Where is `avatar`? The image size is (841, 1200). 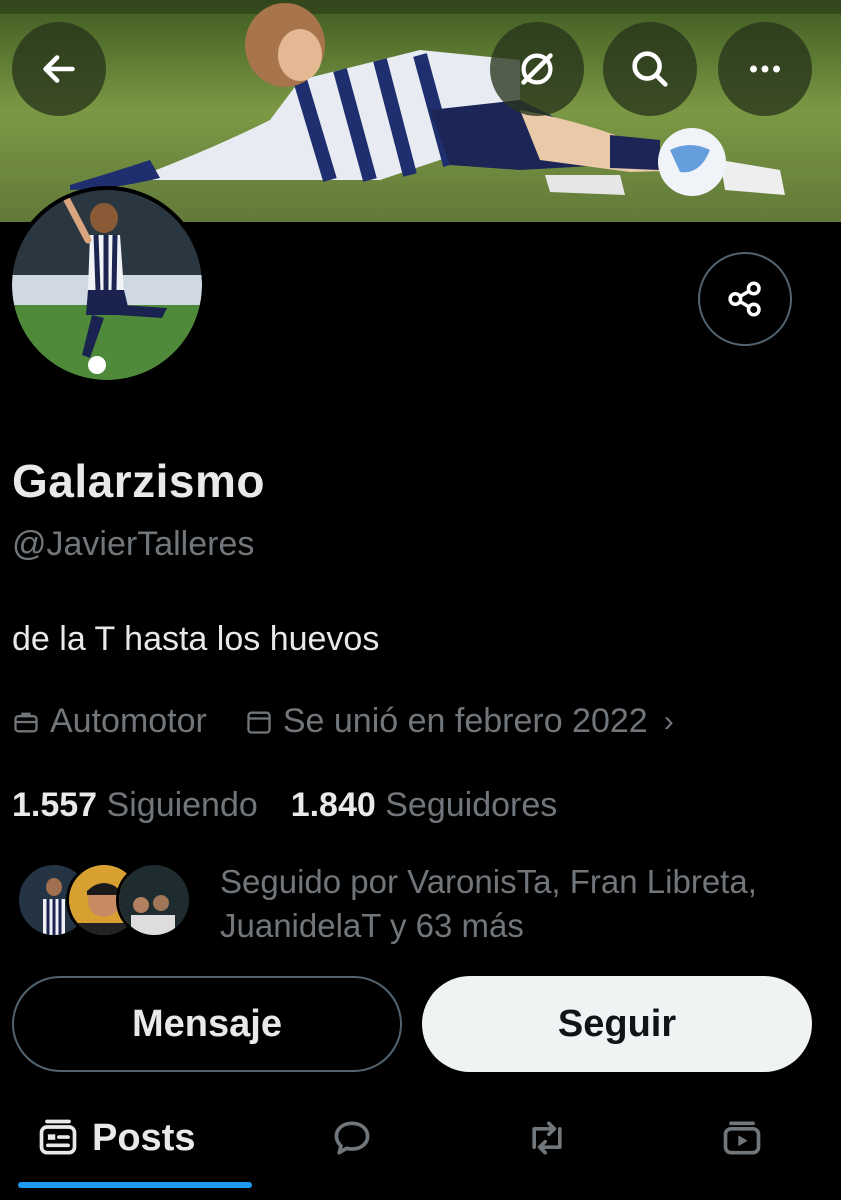
avatar is located at coordinates (154, 900).